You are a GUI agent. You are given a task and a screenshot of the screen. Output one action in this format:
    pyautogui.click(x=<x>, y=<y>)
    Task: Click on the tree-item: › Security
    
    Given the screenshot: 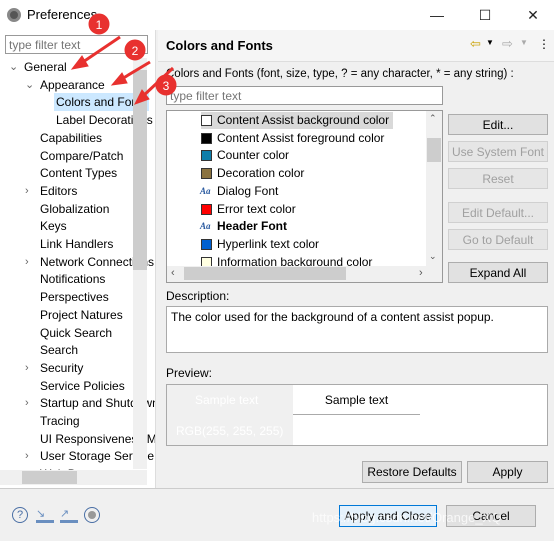 What is the action you would take?
    pyautogui.click(x=54, y=368)
    